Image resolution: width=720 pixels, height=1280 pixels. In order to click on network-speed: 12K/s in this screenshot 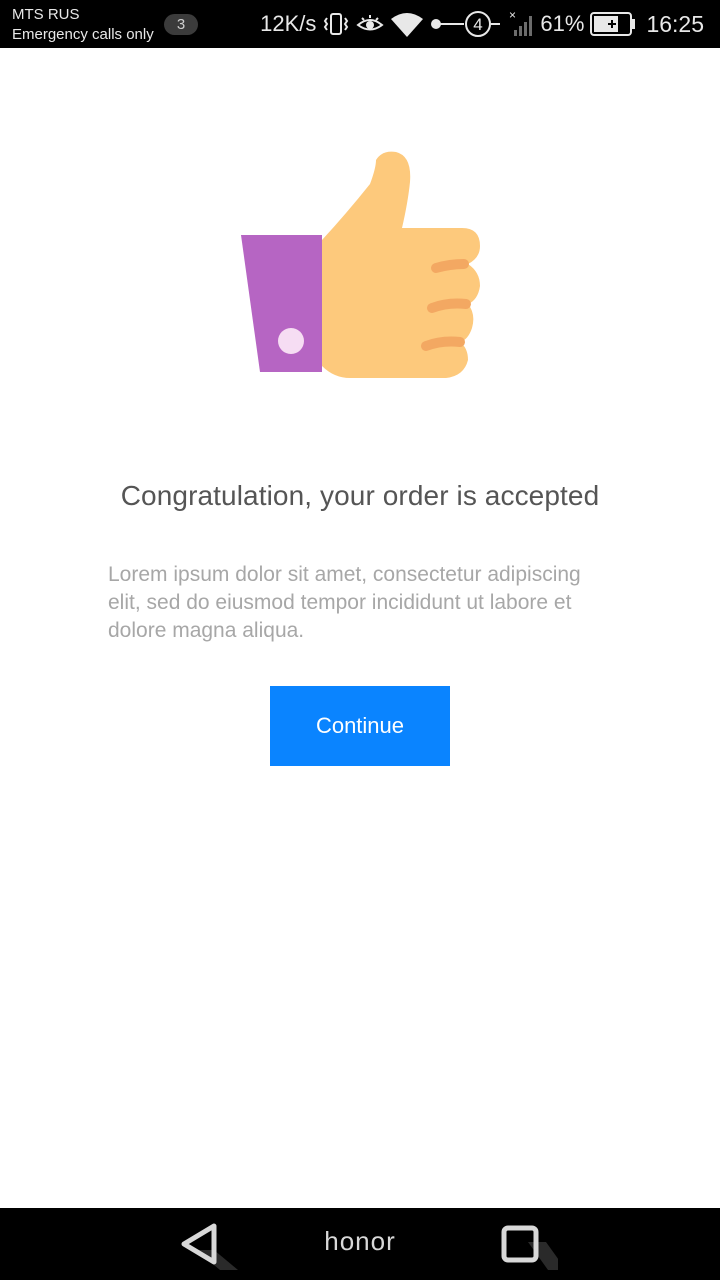, I will do `click(288, 23)`.